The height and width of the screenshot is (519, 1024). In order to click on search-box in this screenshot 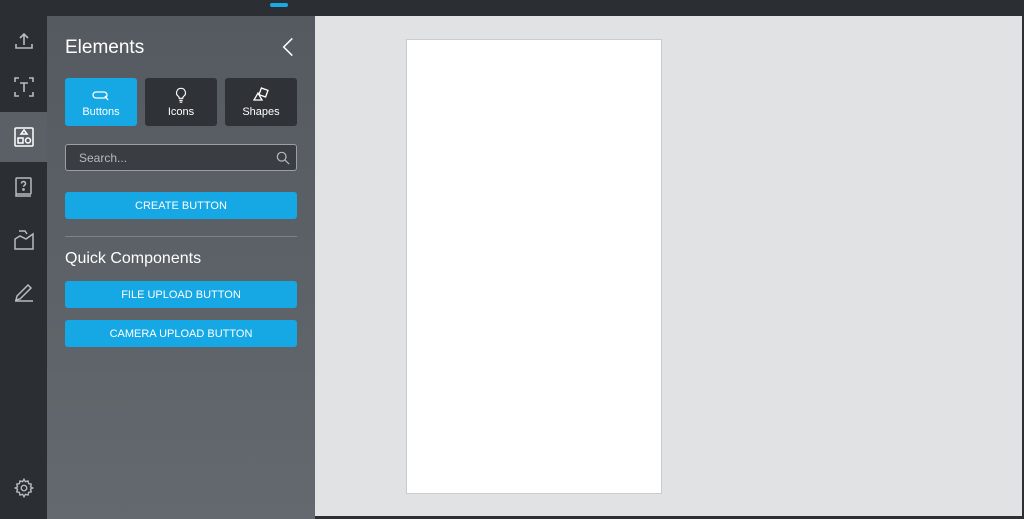, I will do `click(181, 157)`.